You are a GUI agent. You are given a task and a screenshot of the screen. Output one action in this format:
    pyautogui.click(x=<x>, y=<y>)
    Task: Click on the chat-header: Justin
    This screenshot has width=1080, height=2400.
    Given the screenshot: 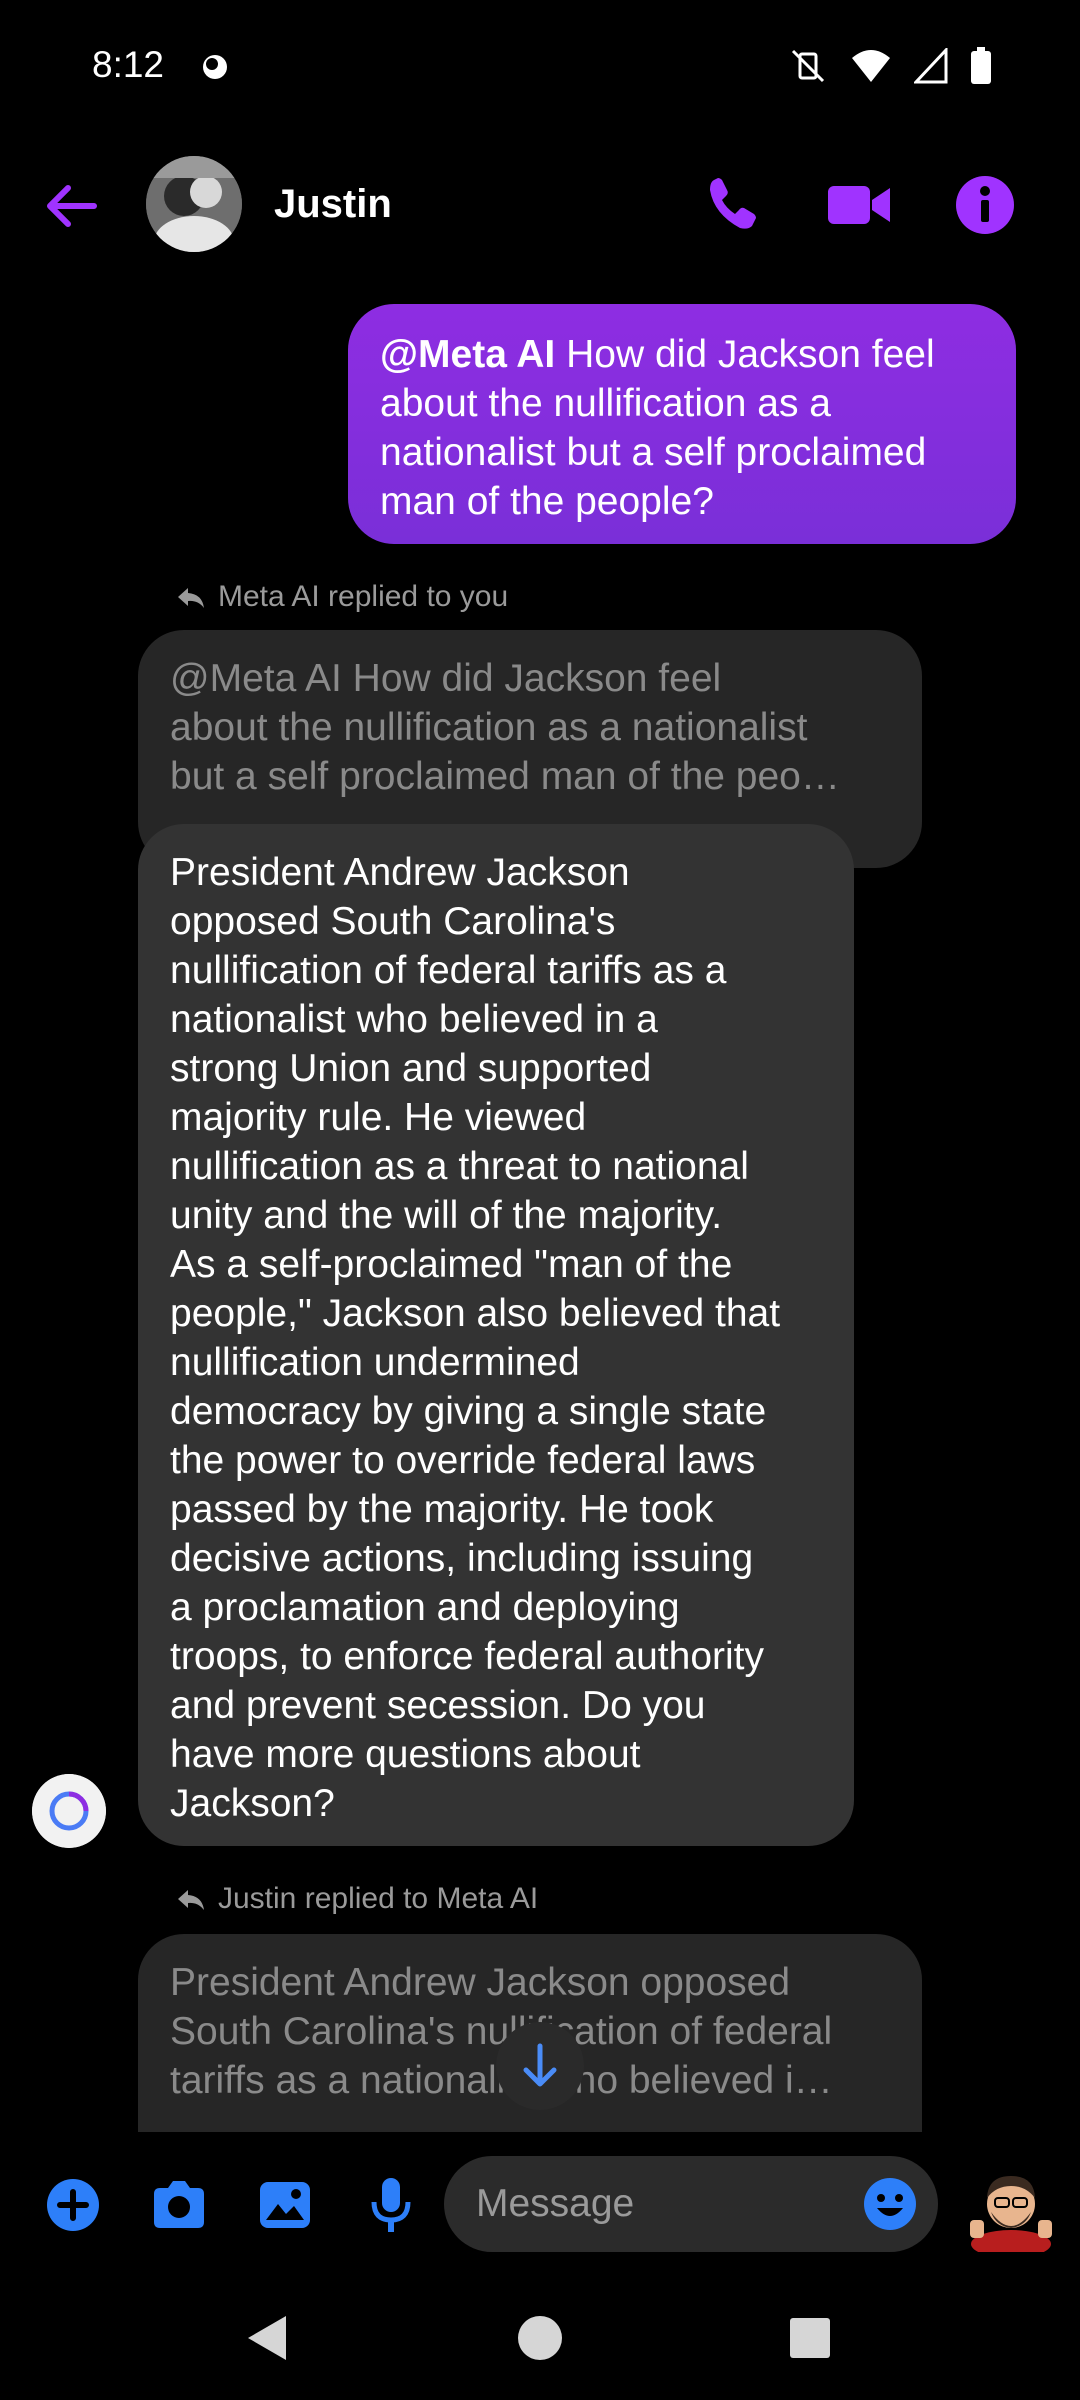 What is the action you would take?
    pyautogui.click(x=540, y=207)
    